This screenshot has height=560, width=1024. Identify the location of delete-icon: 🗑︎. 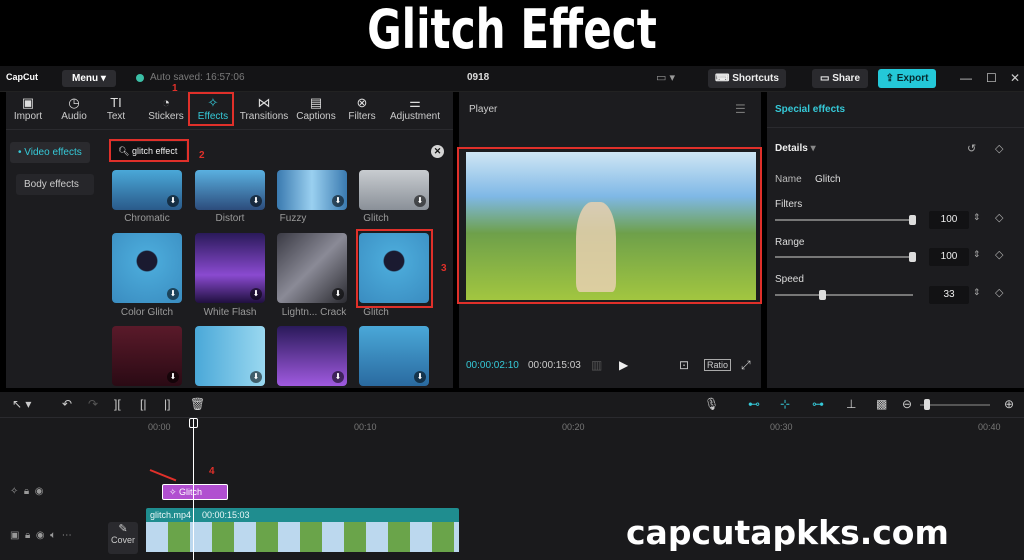
(197, 404).